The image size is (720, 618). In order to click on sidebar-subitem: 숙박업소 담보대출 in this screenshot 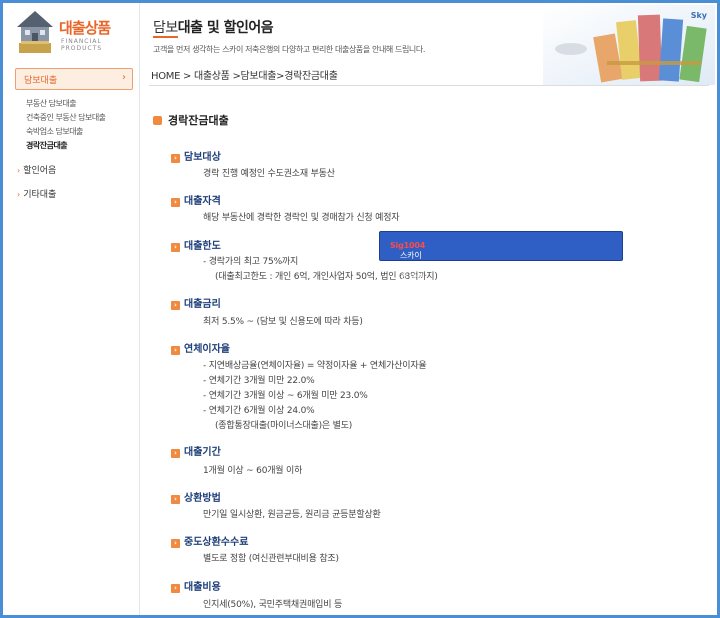, I will do `click(54, 131)`.